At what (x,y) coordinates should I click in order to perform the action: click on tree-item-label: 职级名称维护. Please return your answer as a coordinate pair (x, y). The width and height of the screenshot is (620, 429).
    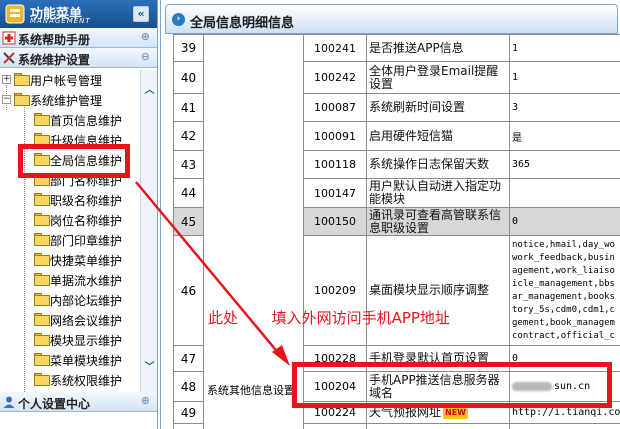
    Looking at the image, I should click on (86, 201).